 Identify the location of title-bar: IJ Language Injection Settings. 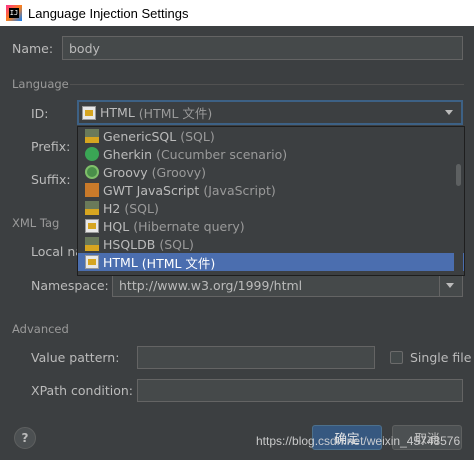
(237, 13).